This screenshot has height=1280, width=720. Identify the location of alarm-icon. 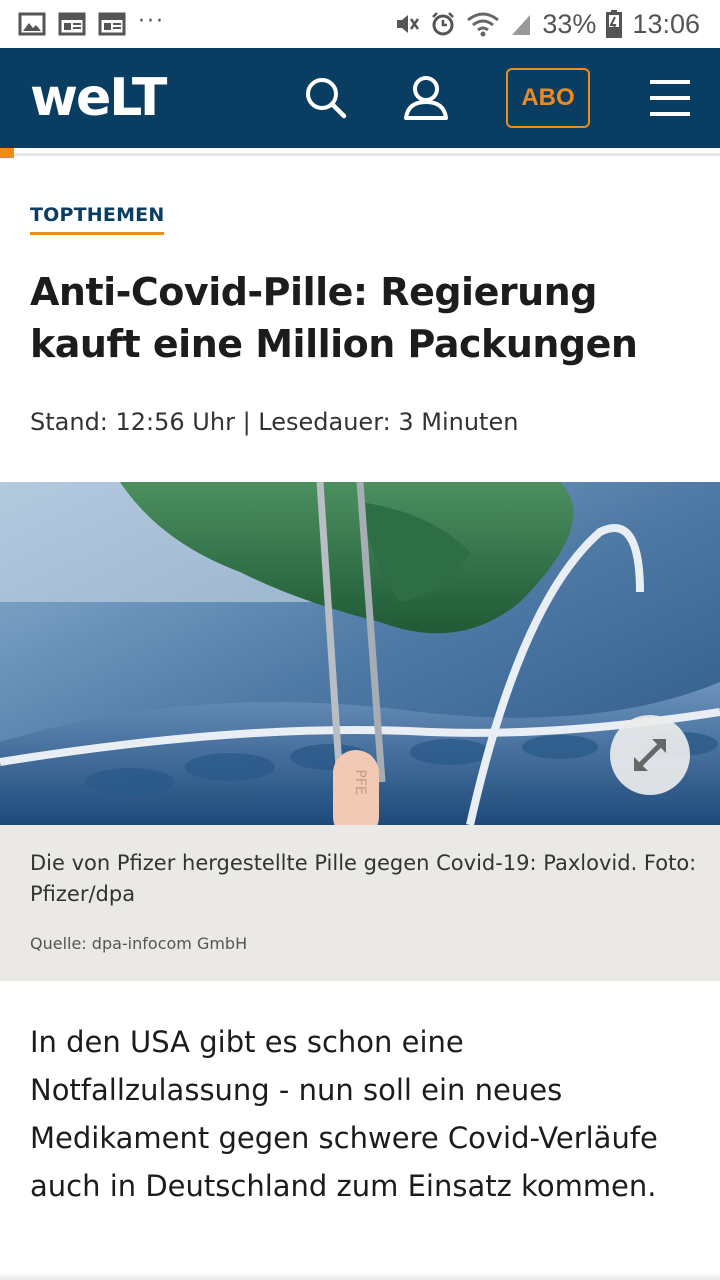
(443, 24).